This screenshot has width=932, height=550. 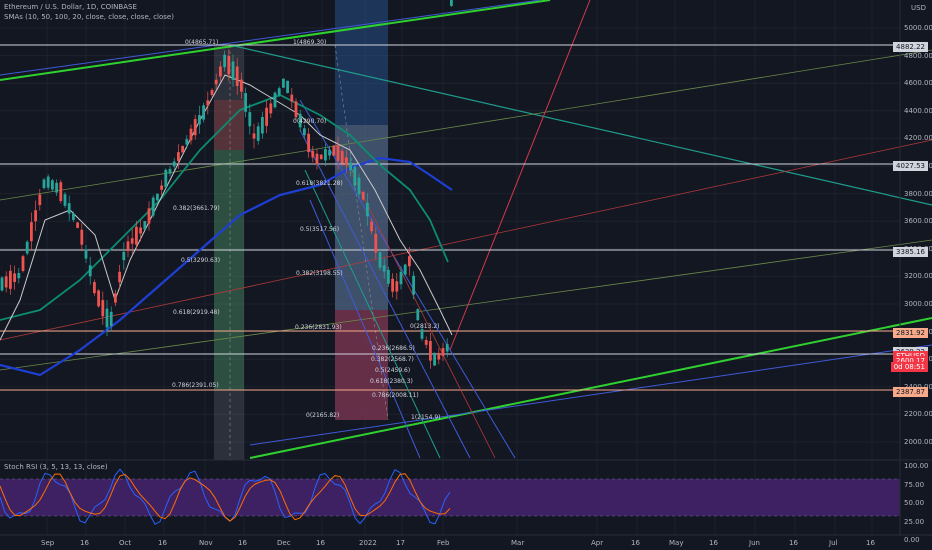 I want to click on fib-label: 0.382(3661.79), so click(x=196, y=208).